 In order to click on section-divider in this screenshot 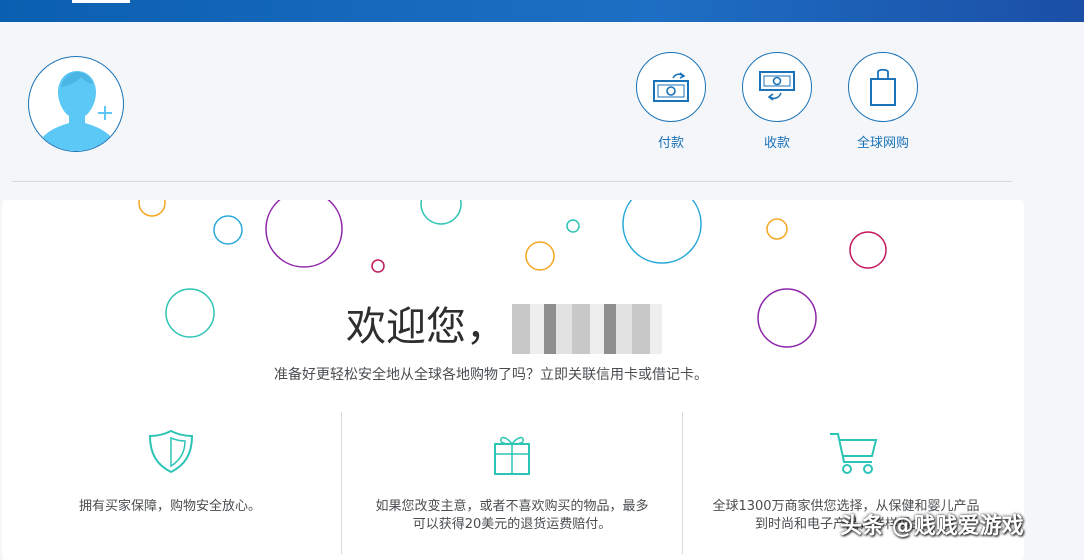, I will do `click(512, 181)`.